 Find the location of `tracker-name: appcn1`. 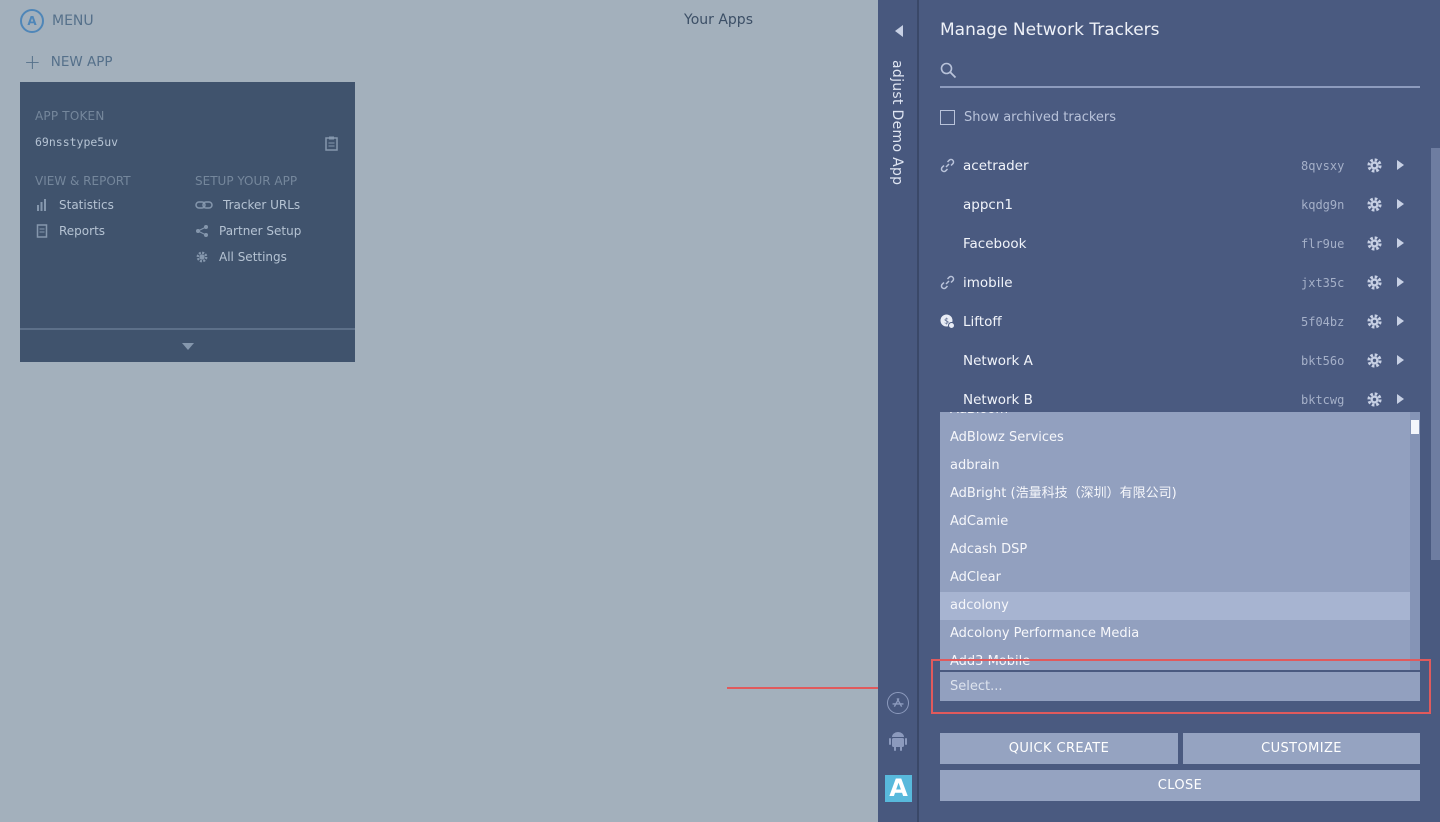

tracker-name: appcn1 is located at coordinates (988, 205).